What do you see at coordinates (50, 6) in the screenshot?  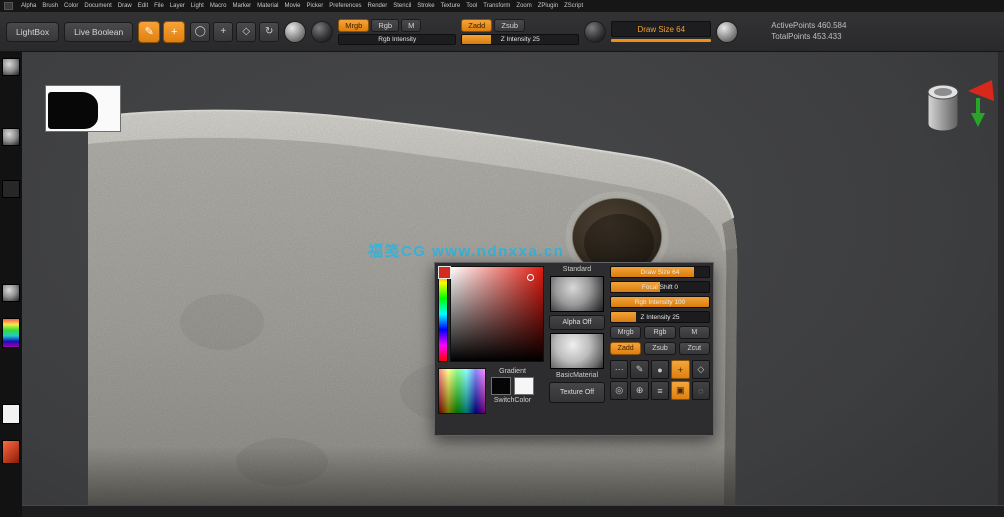 I see `menubar-item: Brush` at bounding box center [50, 6].